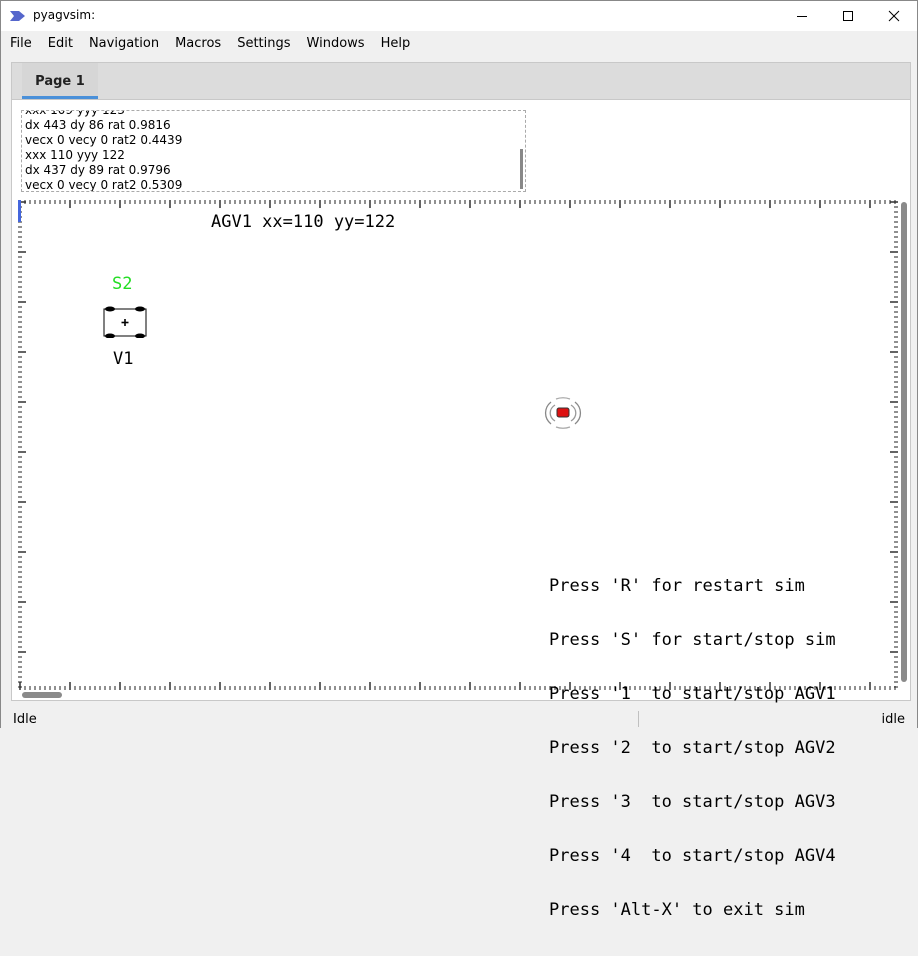 The width and height of the screenshot is (918, 956). I want to click on menu-navigation: Navigation, so click(124, 43).